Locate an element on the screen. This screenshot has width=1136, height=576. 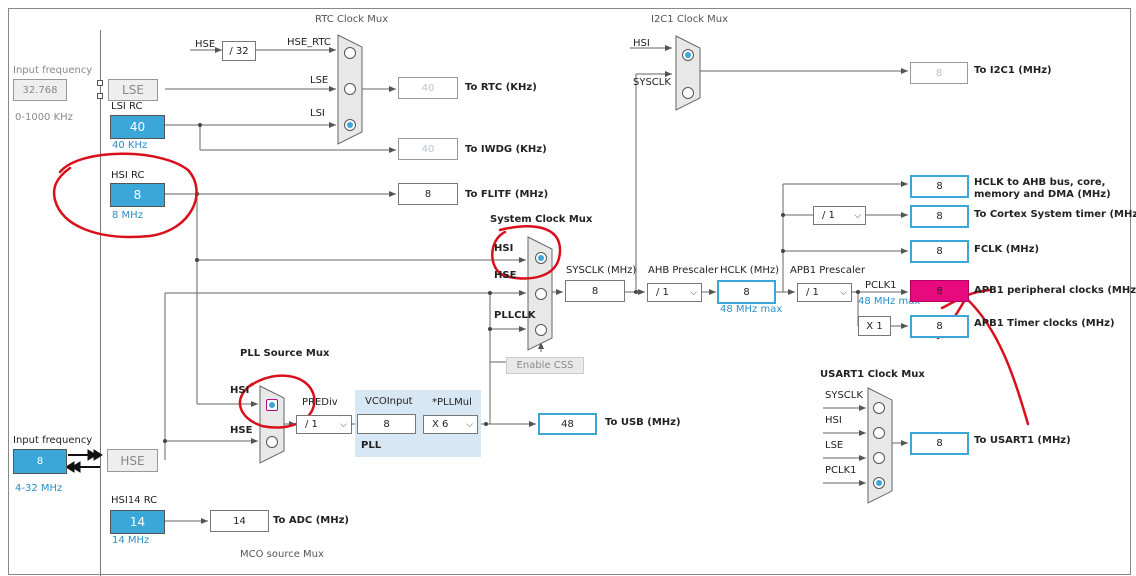
usart1-radio-hsi is located at coordinates (879, 433).